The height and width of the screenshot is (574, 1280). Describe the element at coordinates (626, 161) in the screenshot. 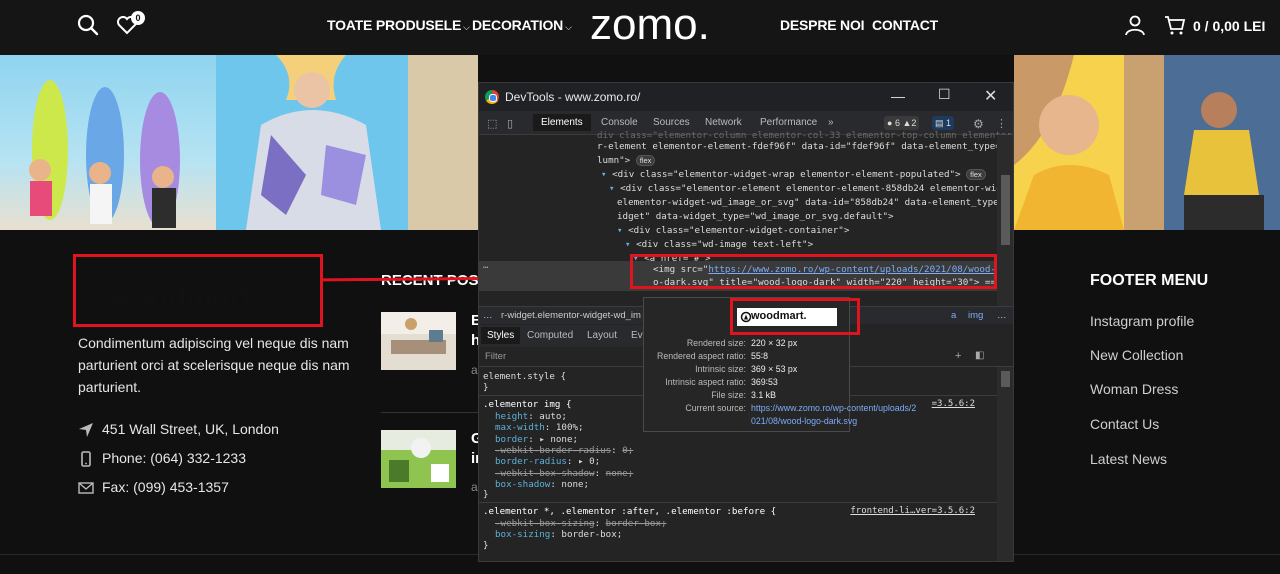

I see `dom-line: lumn"> flex` at that location.